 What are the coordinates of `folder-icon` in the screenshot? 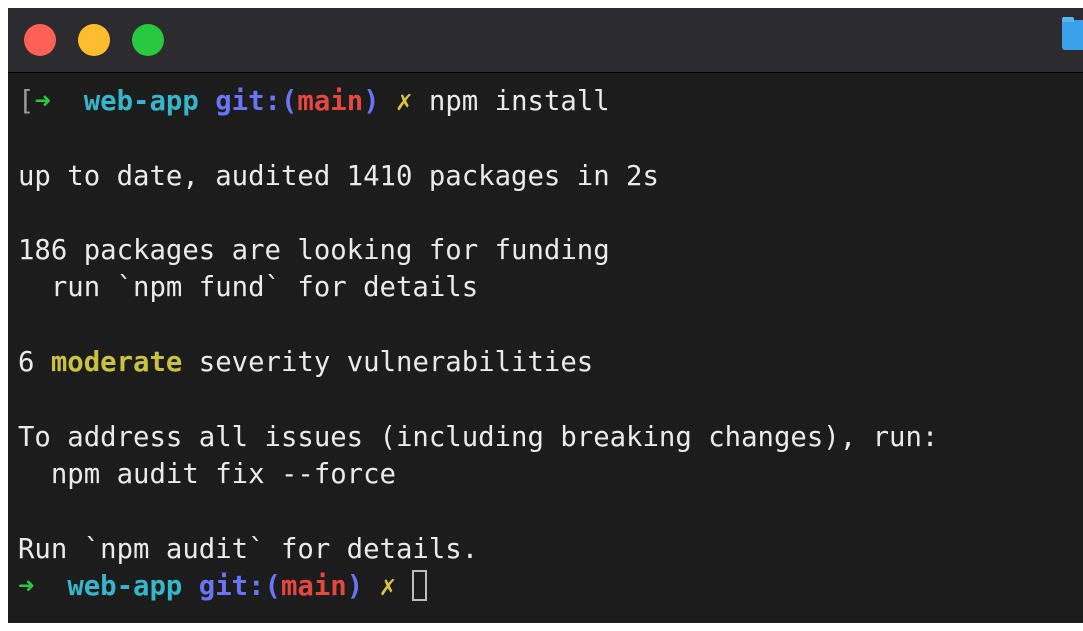 It's located at (1072, 33).